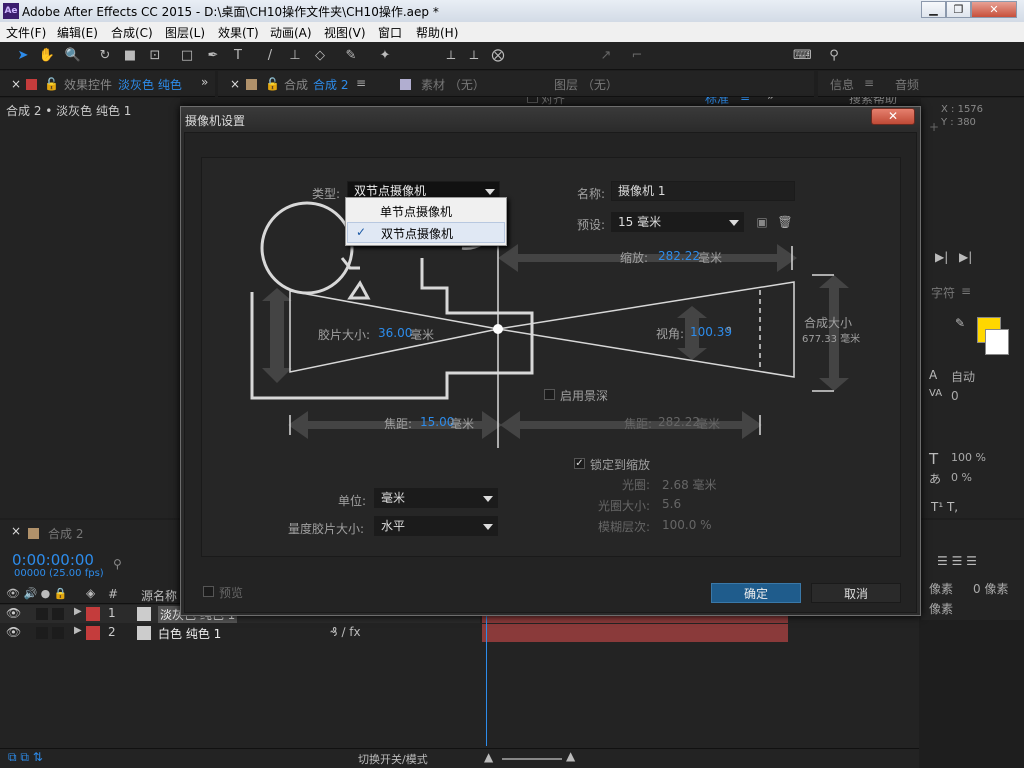 The width and height of the screenshot is (1024, 768). I want to click on close-tab-icon: ×, so click(16, 84).